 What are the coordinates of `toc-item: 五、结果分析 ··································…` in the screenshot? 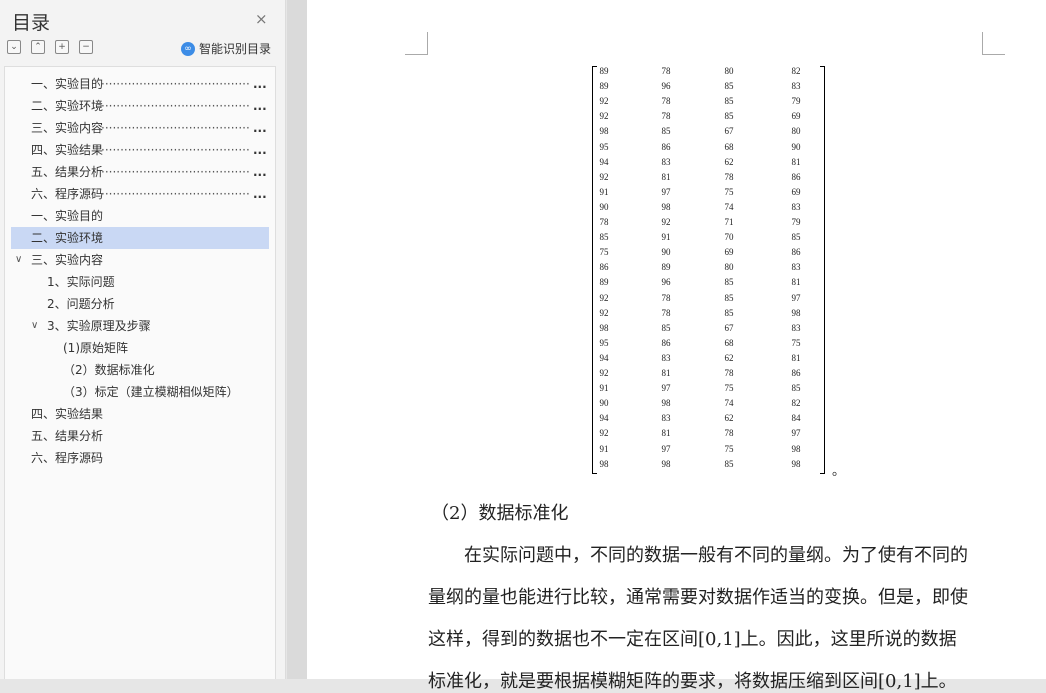 It's located at (140, 172).